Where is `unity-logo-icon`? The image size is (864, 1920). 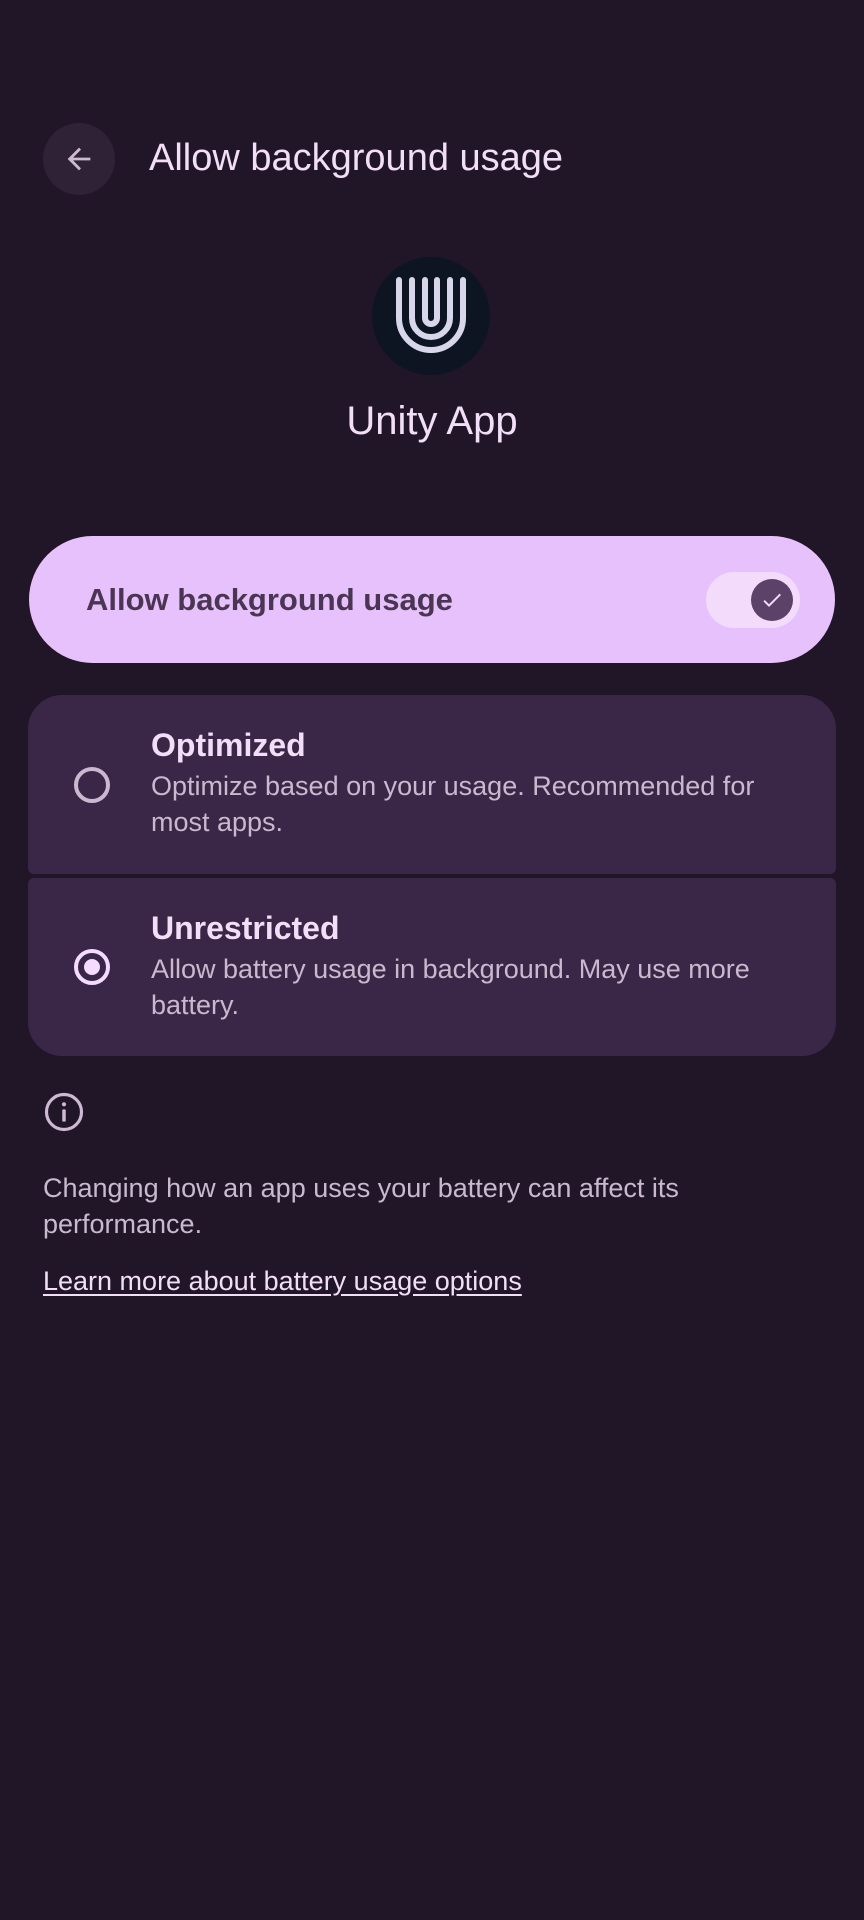 unity-logo-icon is located at coordinates (431, 316).